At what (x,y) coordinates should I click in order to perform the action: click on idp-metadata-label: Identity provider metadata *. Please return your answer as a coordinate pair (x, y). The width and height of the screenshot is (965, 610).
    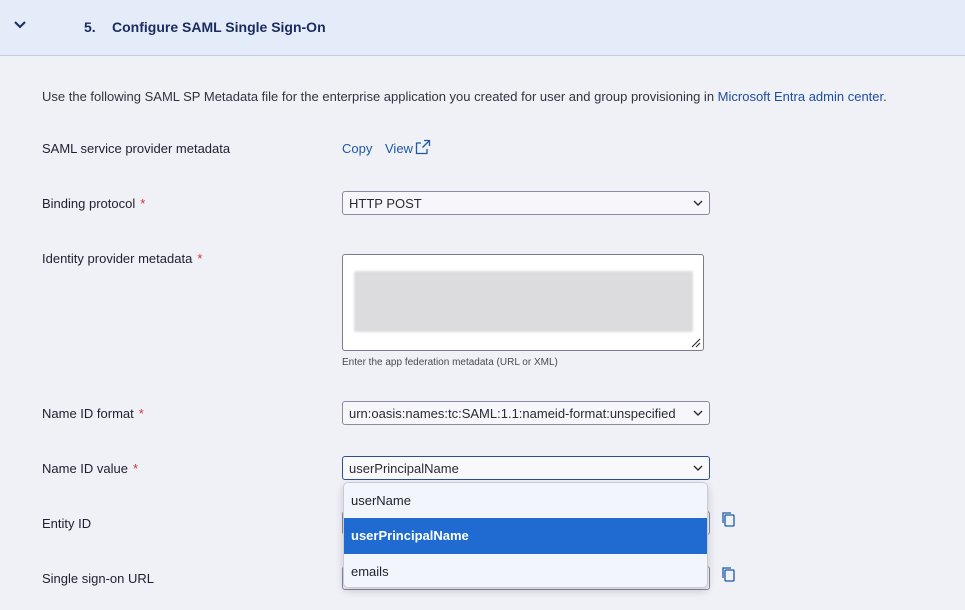
    Looking at the image, I should click on (122, 258).